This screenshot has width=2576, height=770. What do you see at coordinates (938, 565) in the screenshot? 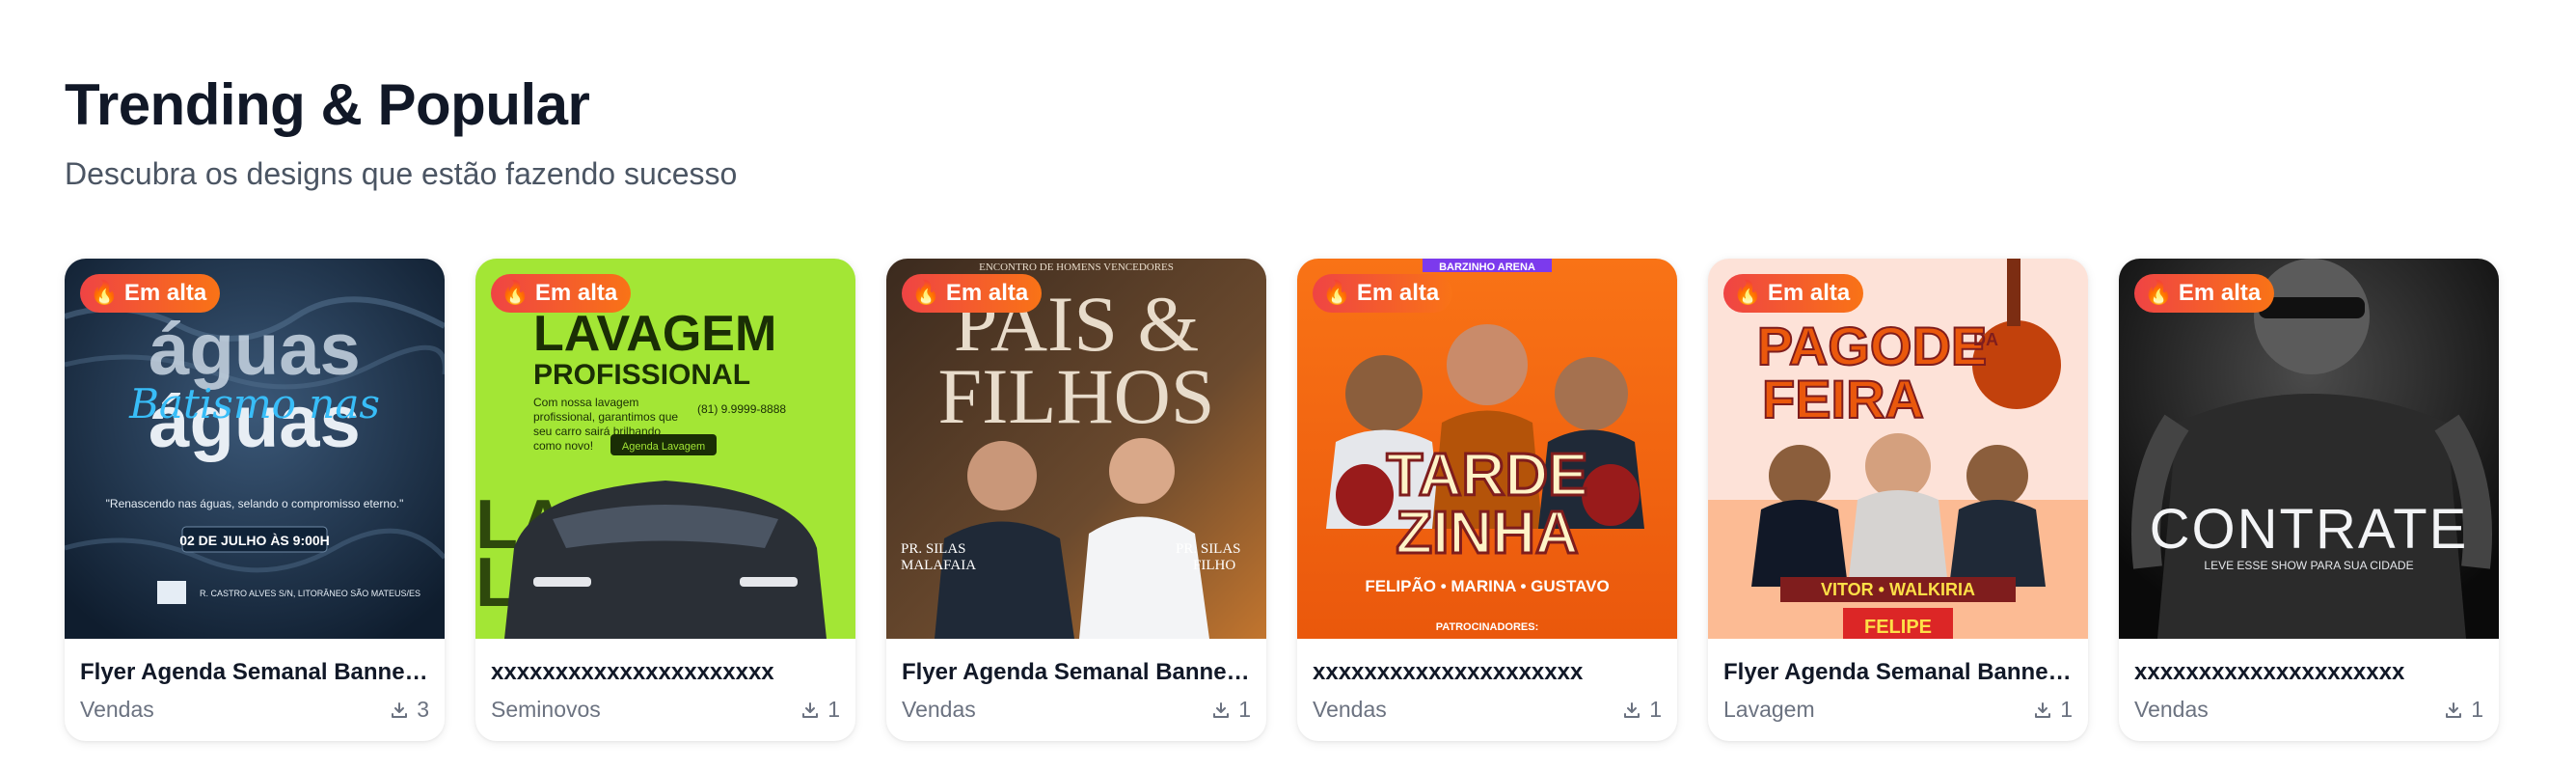
I see `svg-text: MALAFAIA` at bounding box center [938, 565].